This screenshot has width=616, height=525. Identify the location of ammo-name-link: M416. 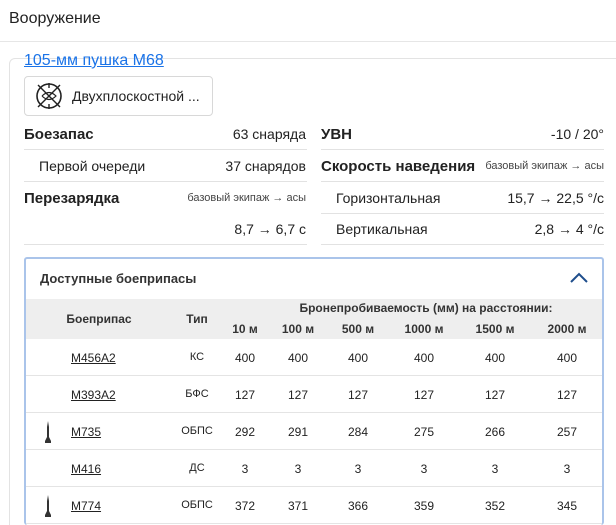
(86, 469).